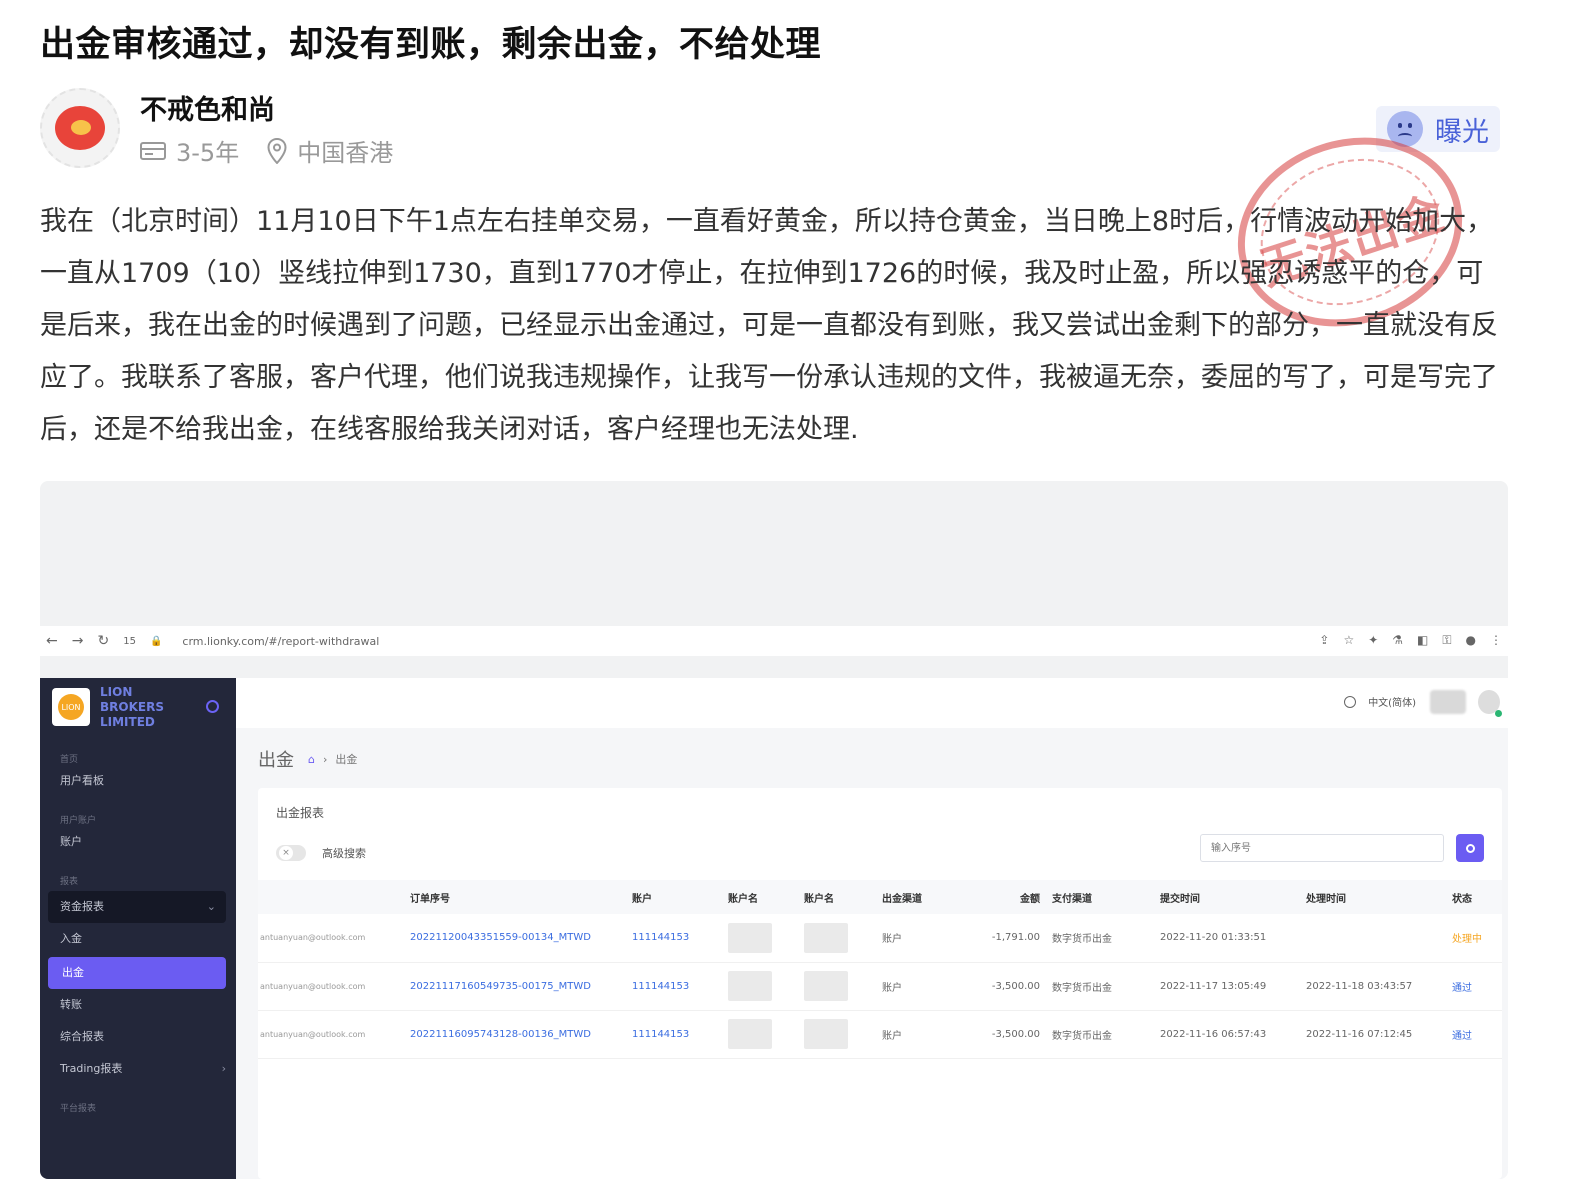 Image resolution: width=1579 pixels, height=1179 pixels. What do you see at coordinates (344, 853) in the screenshot?
I see `advanced-search-label: 高级搜索` at bounding box center [344, 853].